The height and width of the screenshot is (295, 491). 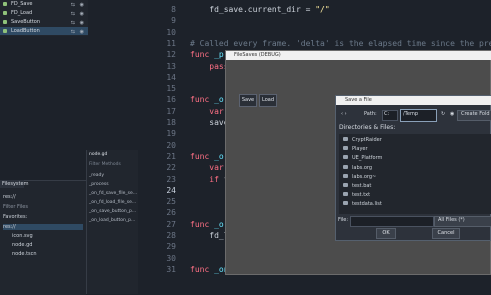 What do you see at coordinates (171, 179) in the screenshot?
I see `line-number: 23` at bounding box center [171, 179].